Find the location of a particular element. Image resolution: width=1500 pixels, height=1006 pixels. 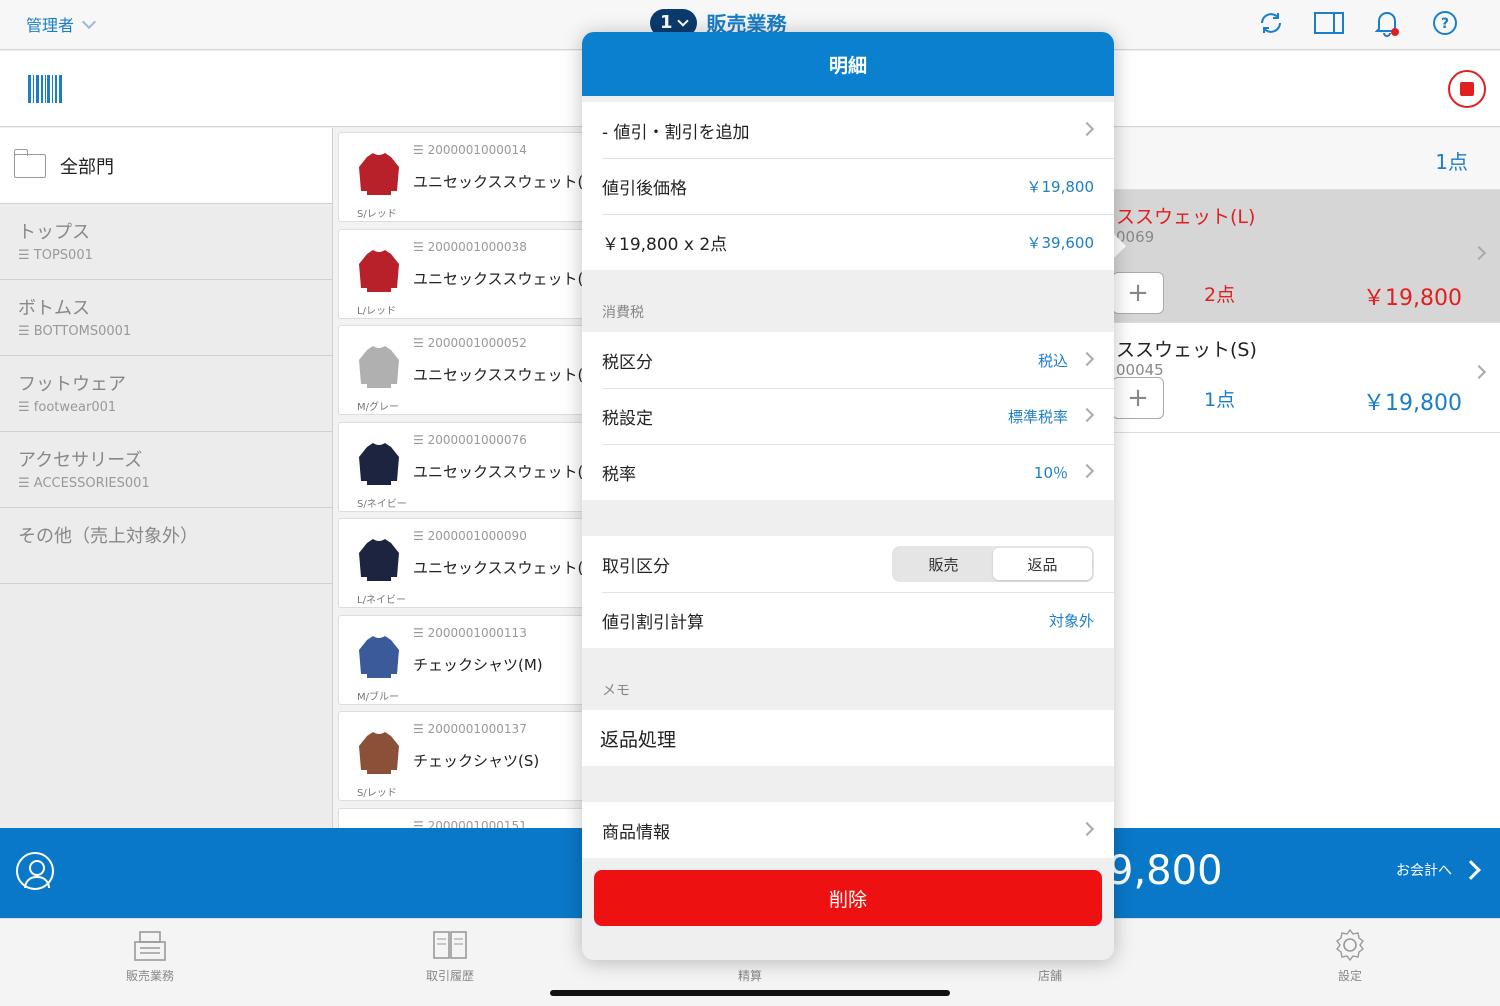

category-name: ボトムス is located at coordinates (54, 308).